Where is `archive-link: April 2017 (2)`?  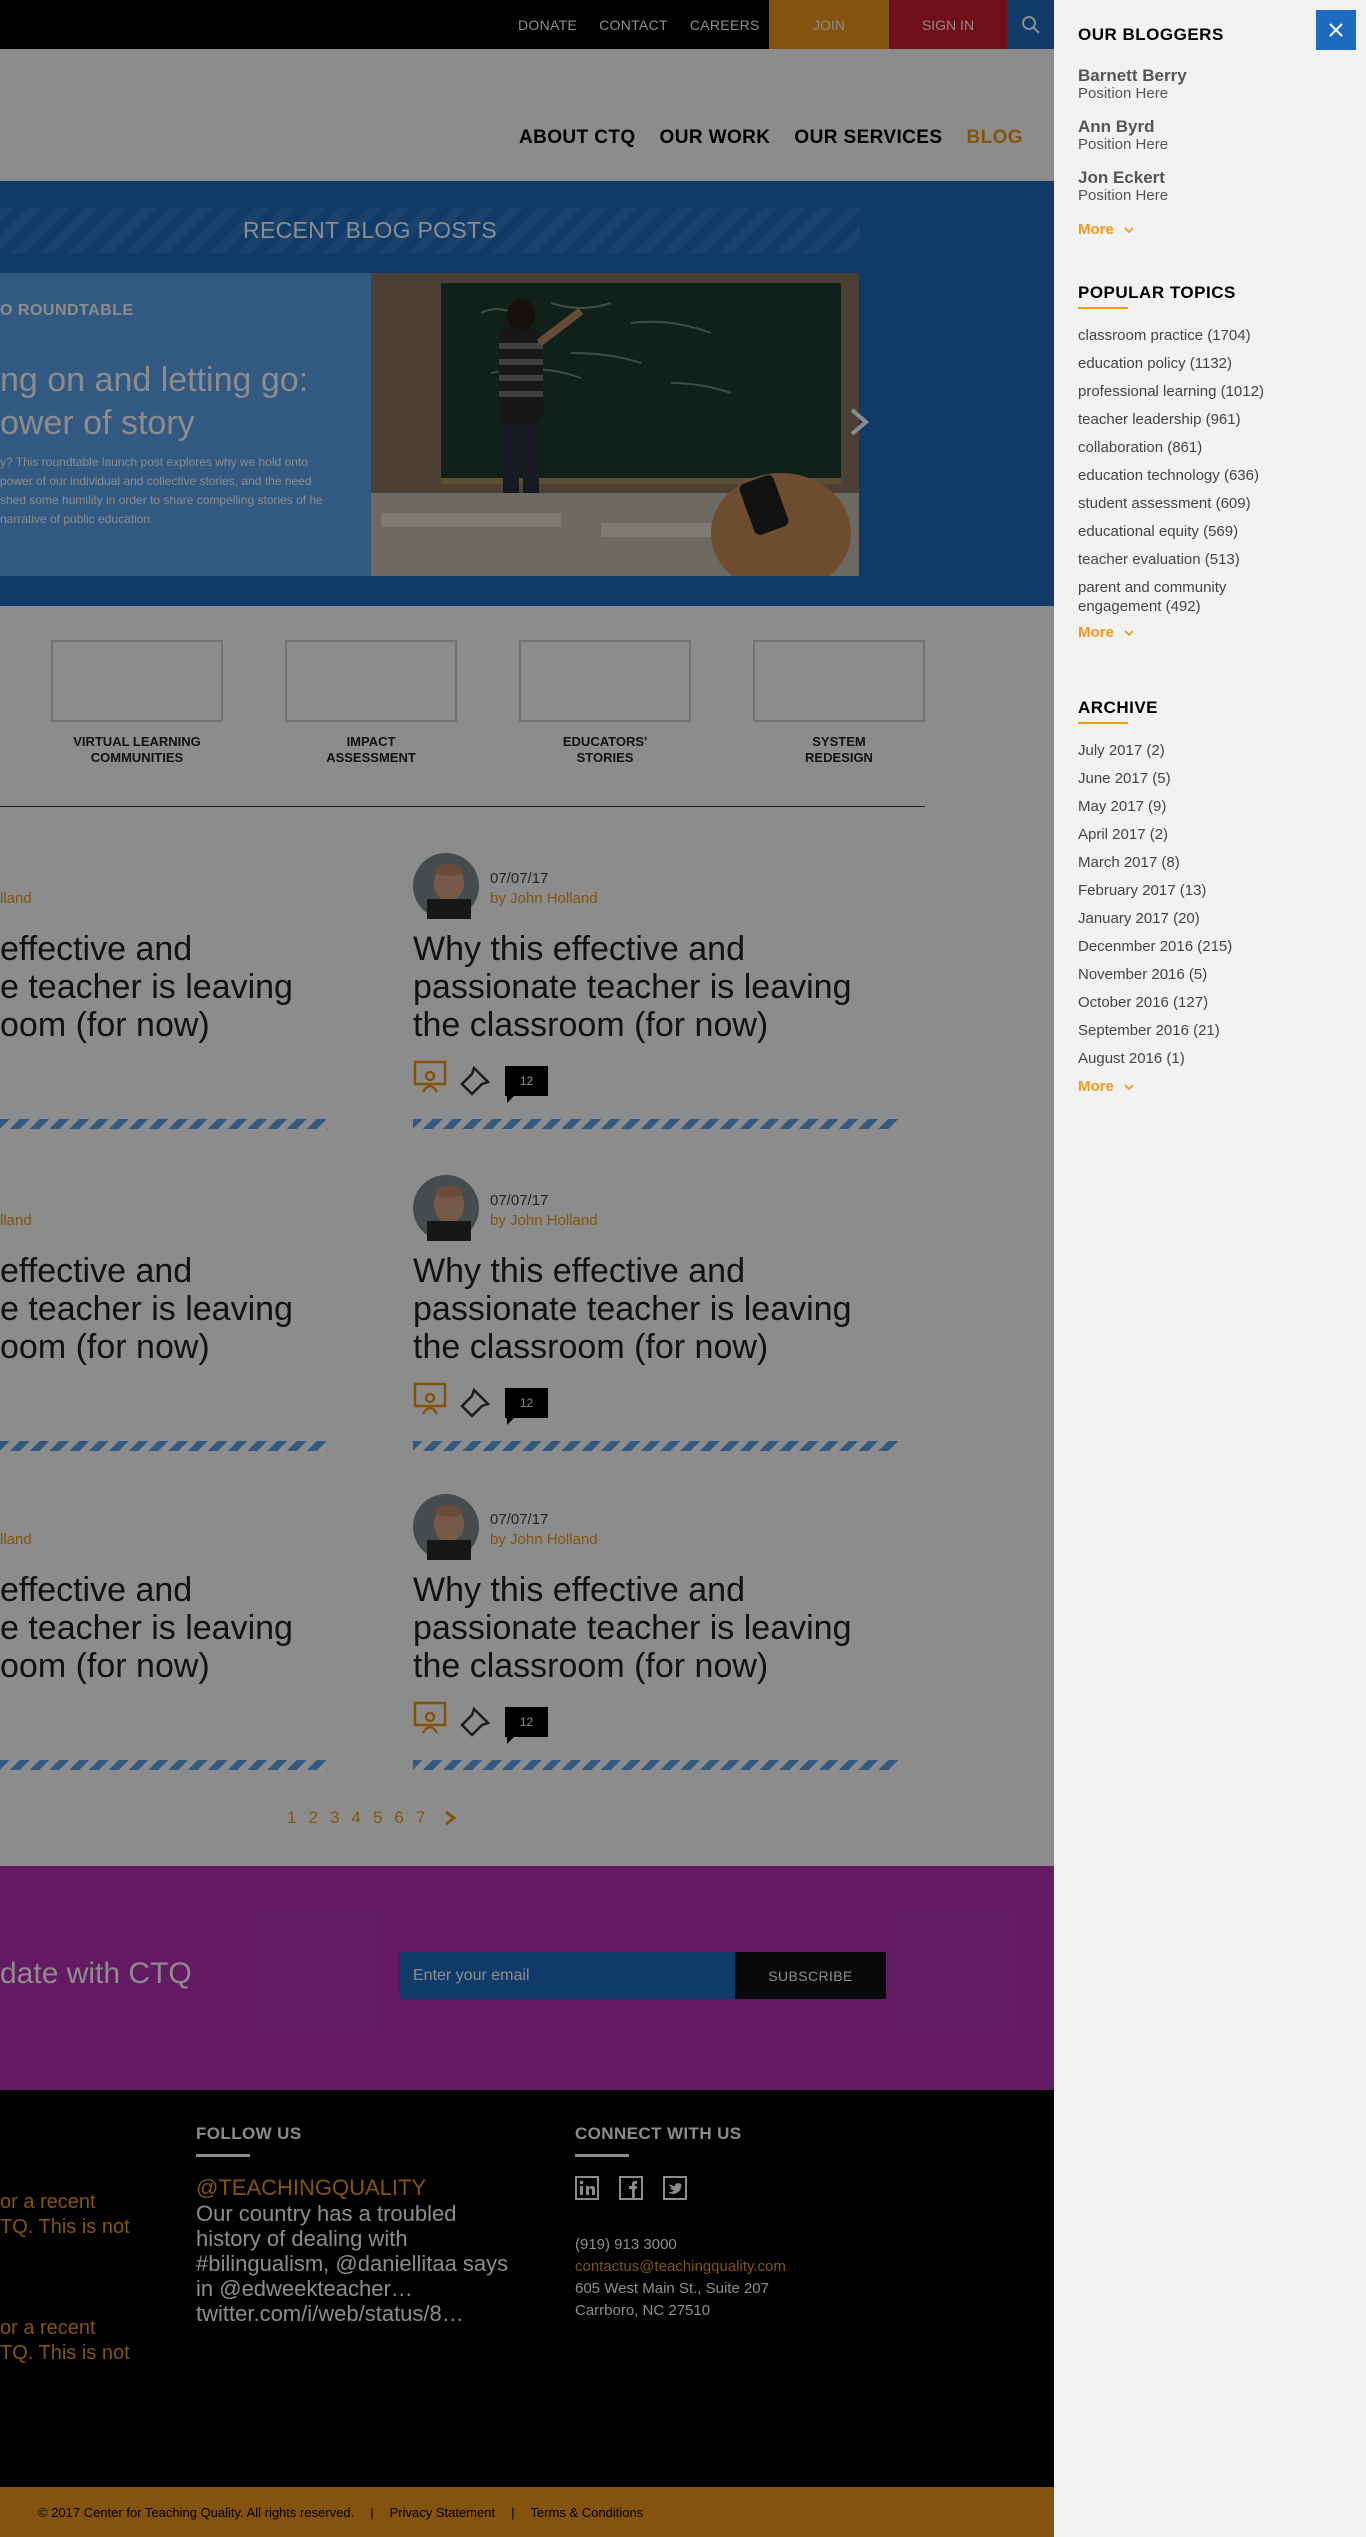 archive-link: April 2017 (2) is located at coordinates (1193, 834).